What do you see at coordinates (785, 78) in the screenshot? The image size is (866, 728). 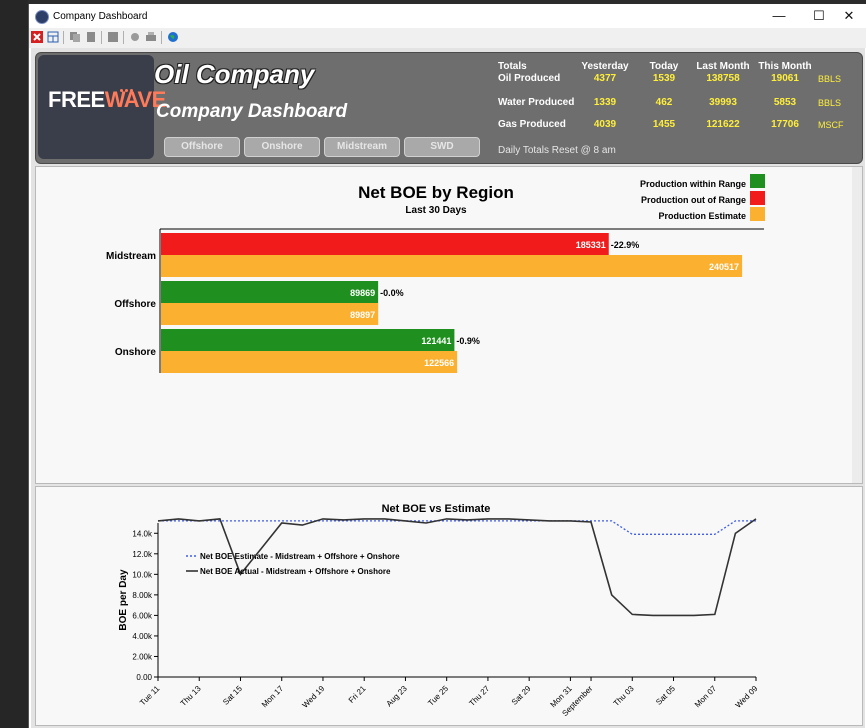 I see `oil-this-month: 19061` at bounding box center [785, 78].